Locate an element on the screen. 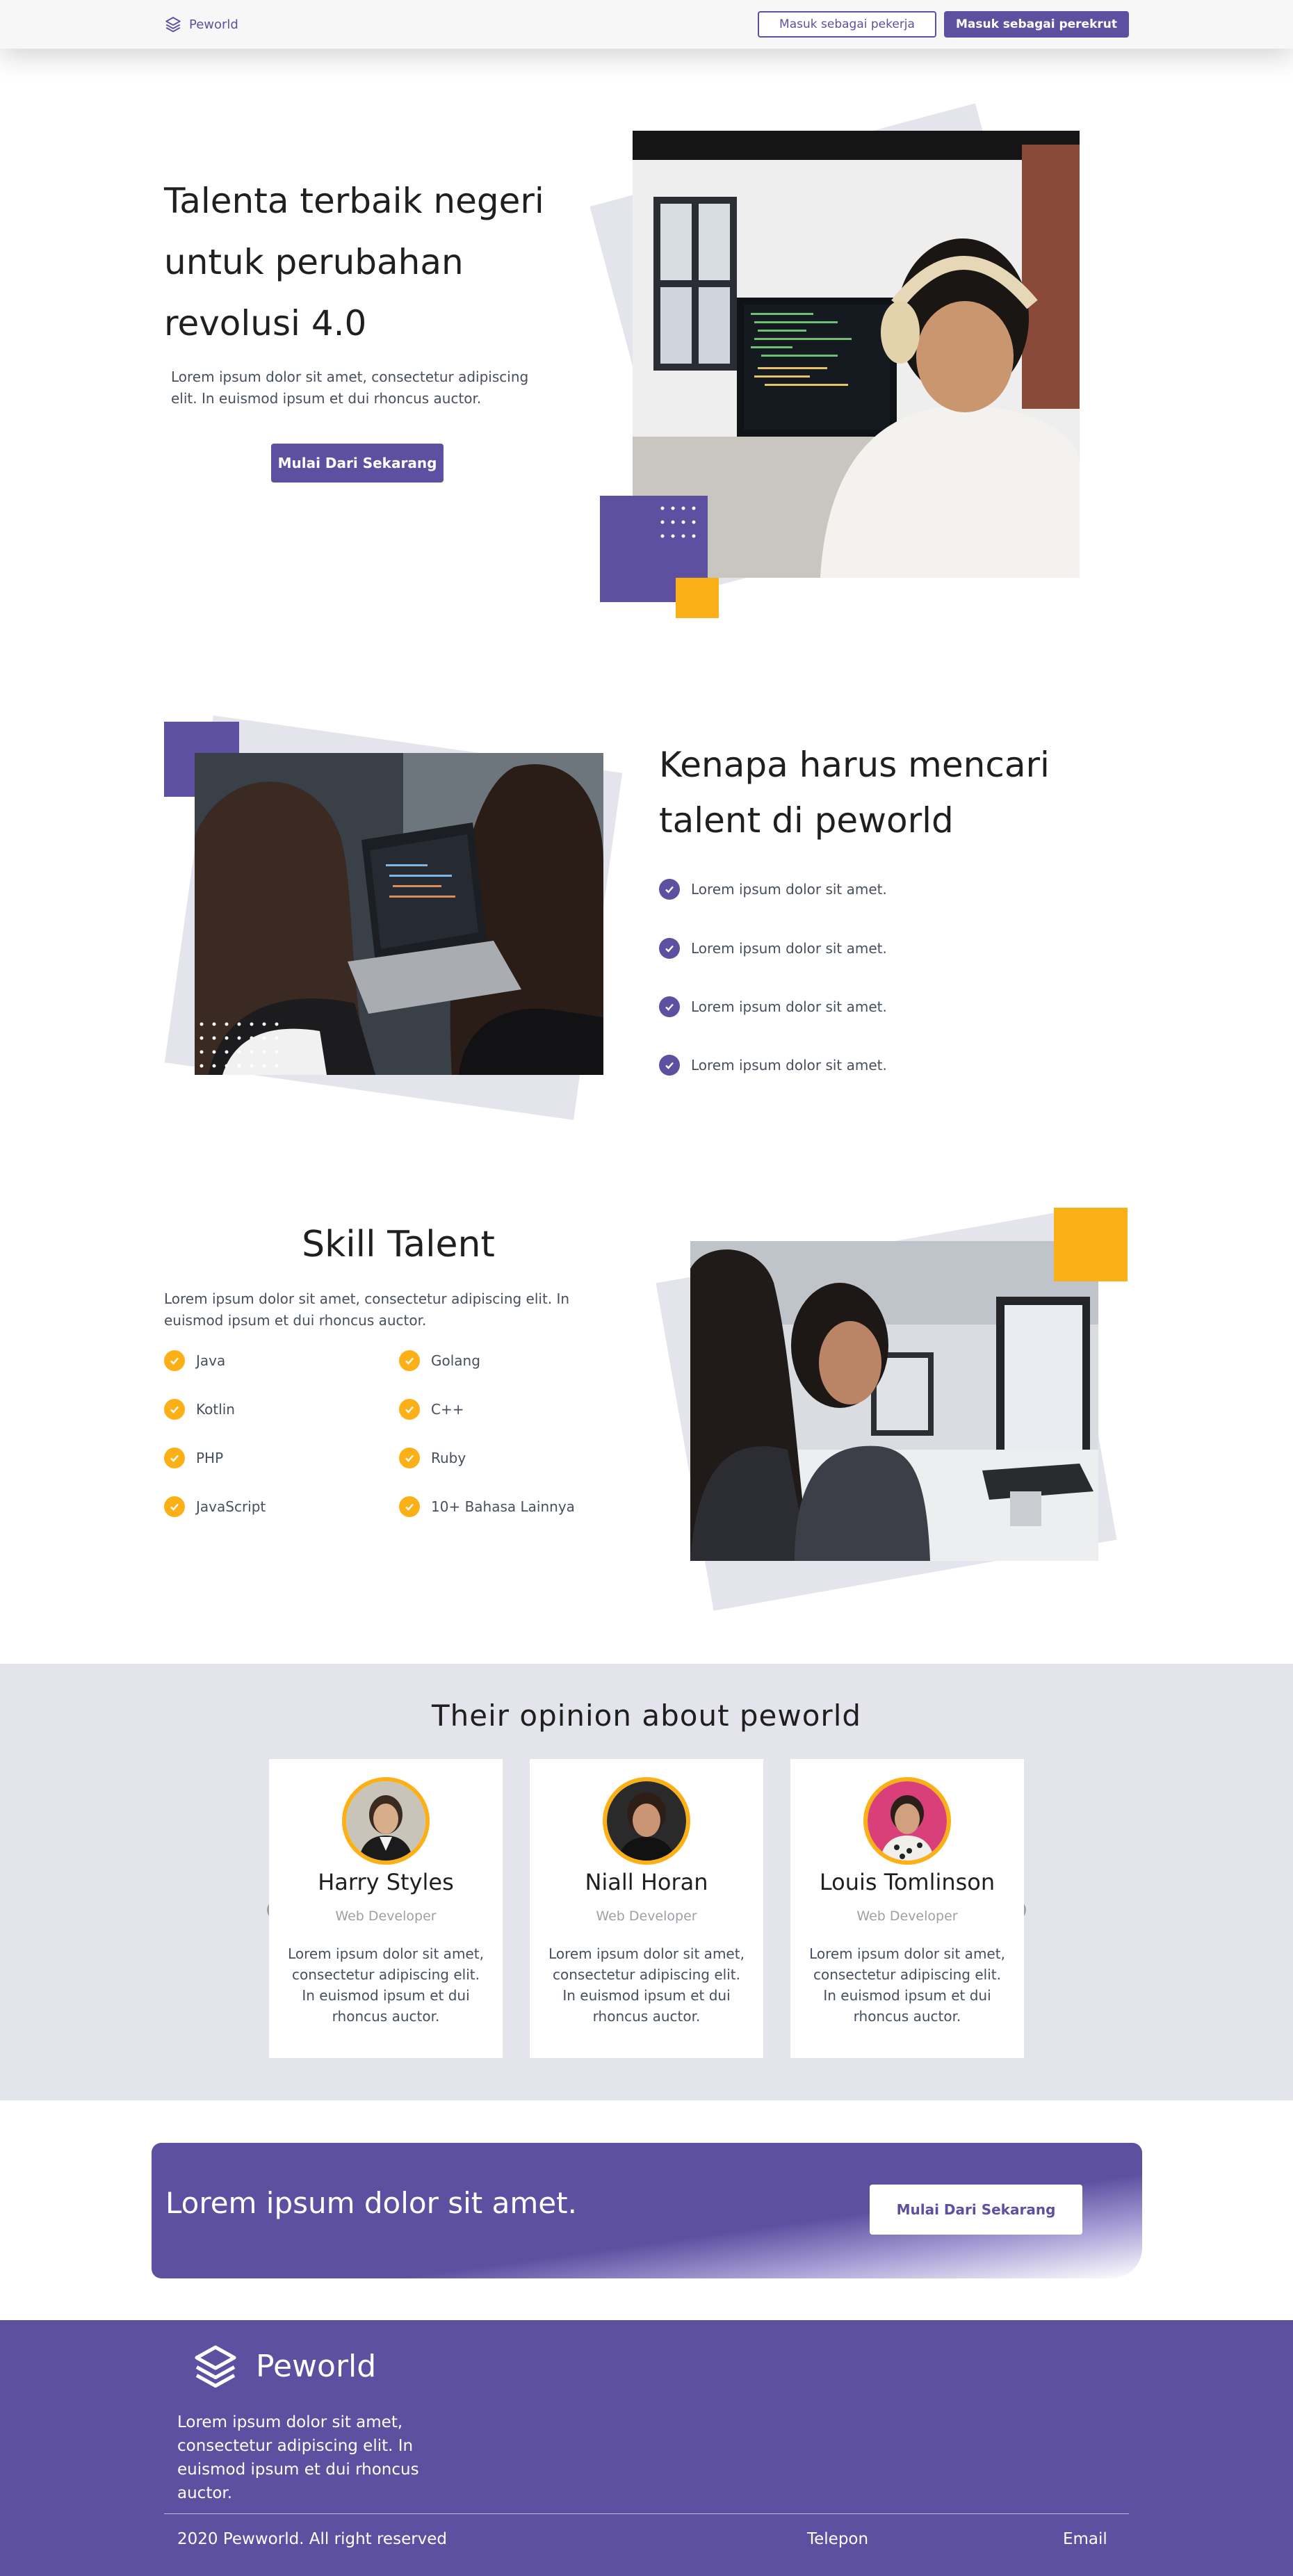  footer-brand-name: Peworld is located at coordinates (317, 2366).